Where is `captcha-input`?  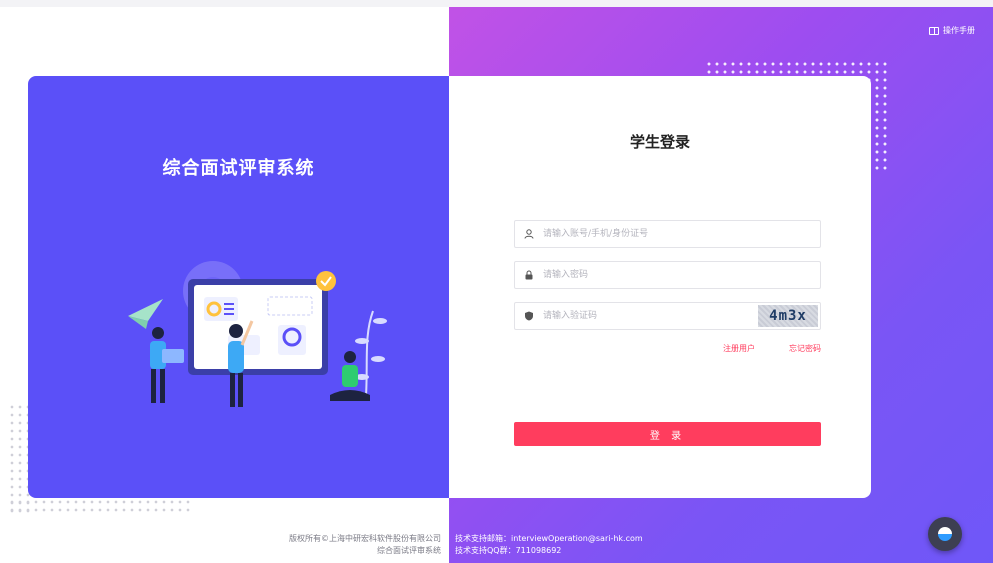
captcha-input is located at coordinates (650, 316).